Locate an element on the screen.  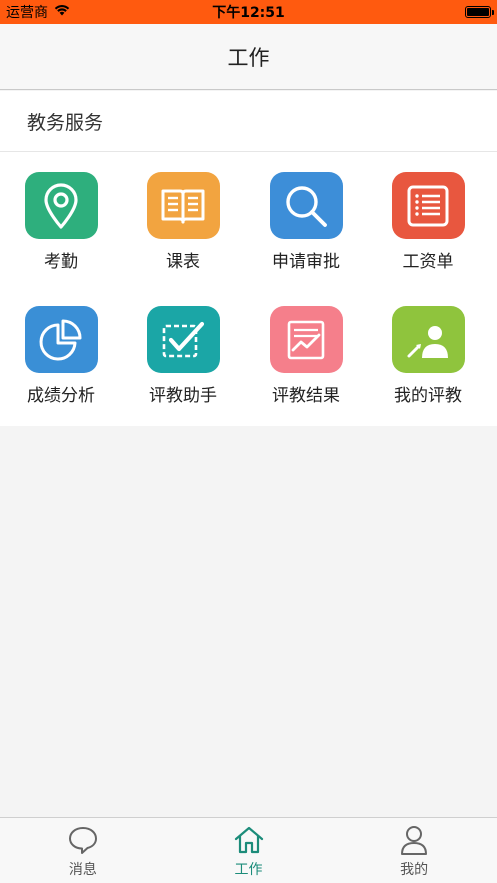
battery-icon is located at coordinates (479, 12).